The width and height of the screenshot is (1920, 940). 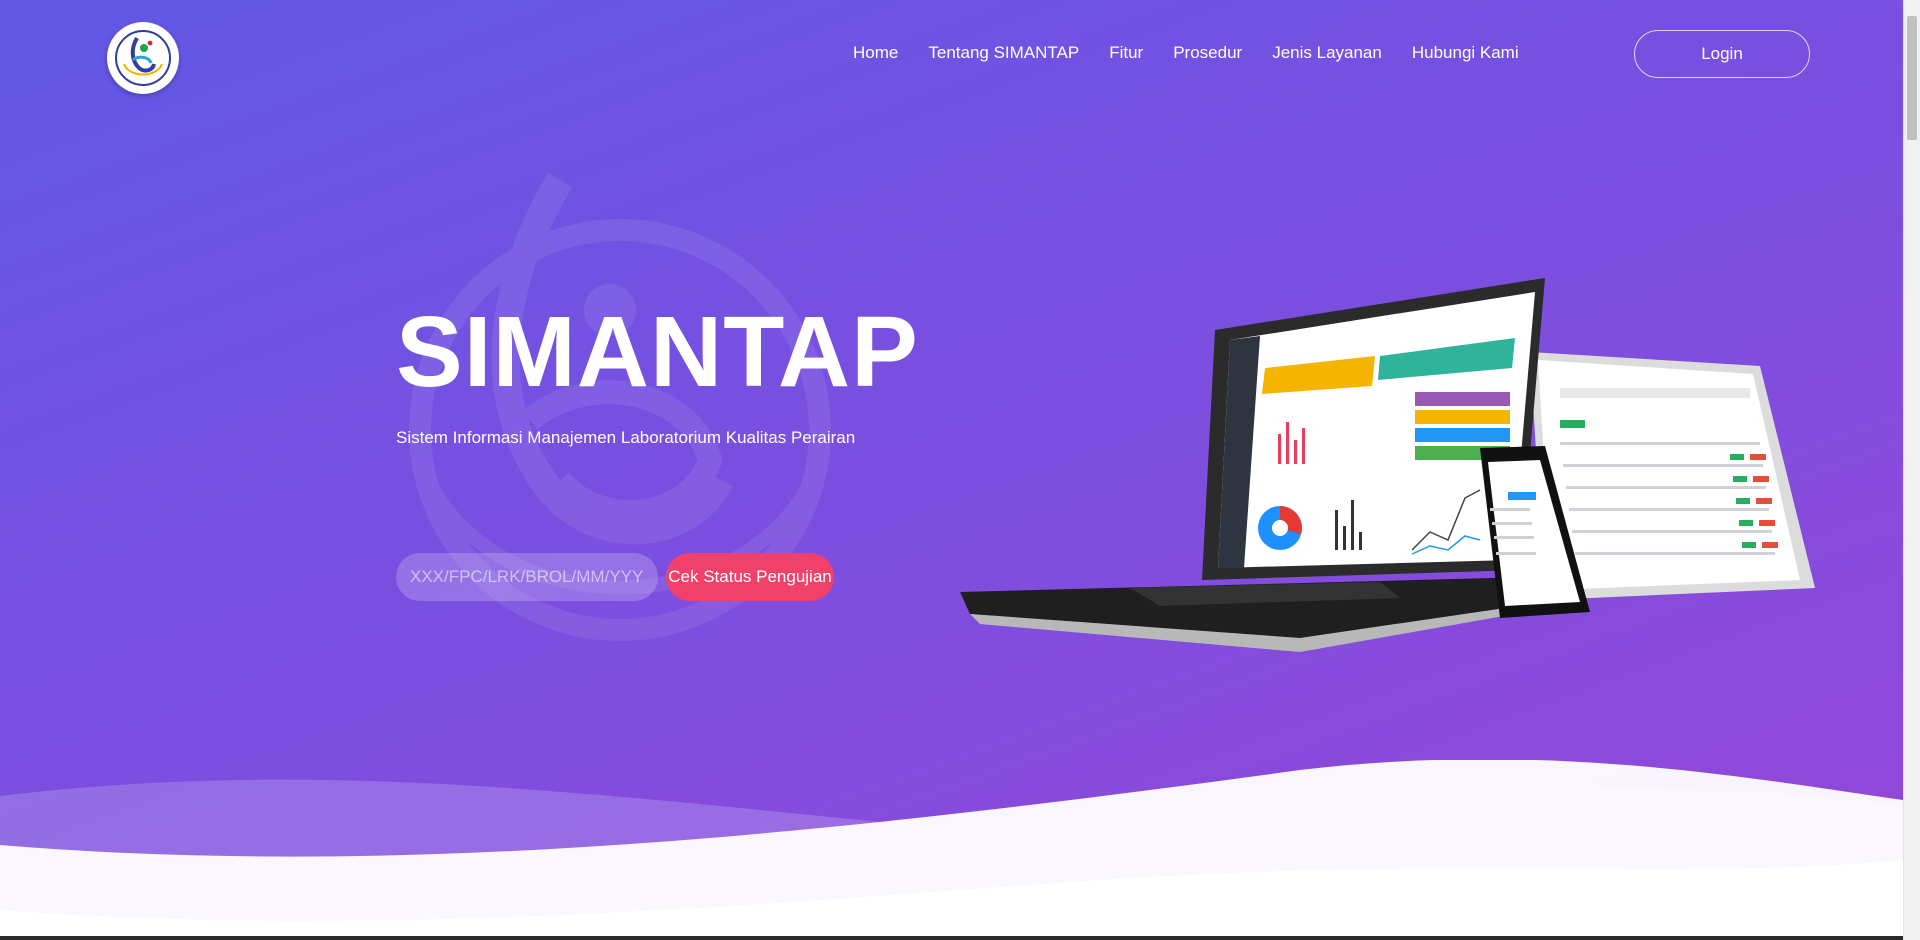 What do you see at coordinates (750, 577) in the screenshot?
I see `check-status-button: Cek Status Pengujian` at bounding box center [750, 577].